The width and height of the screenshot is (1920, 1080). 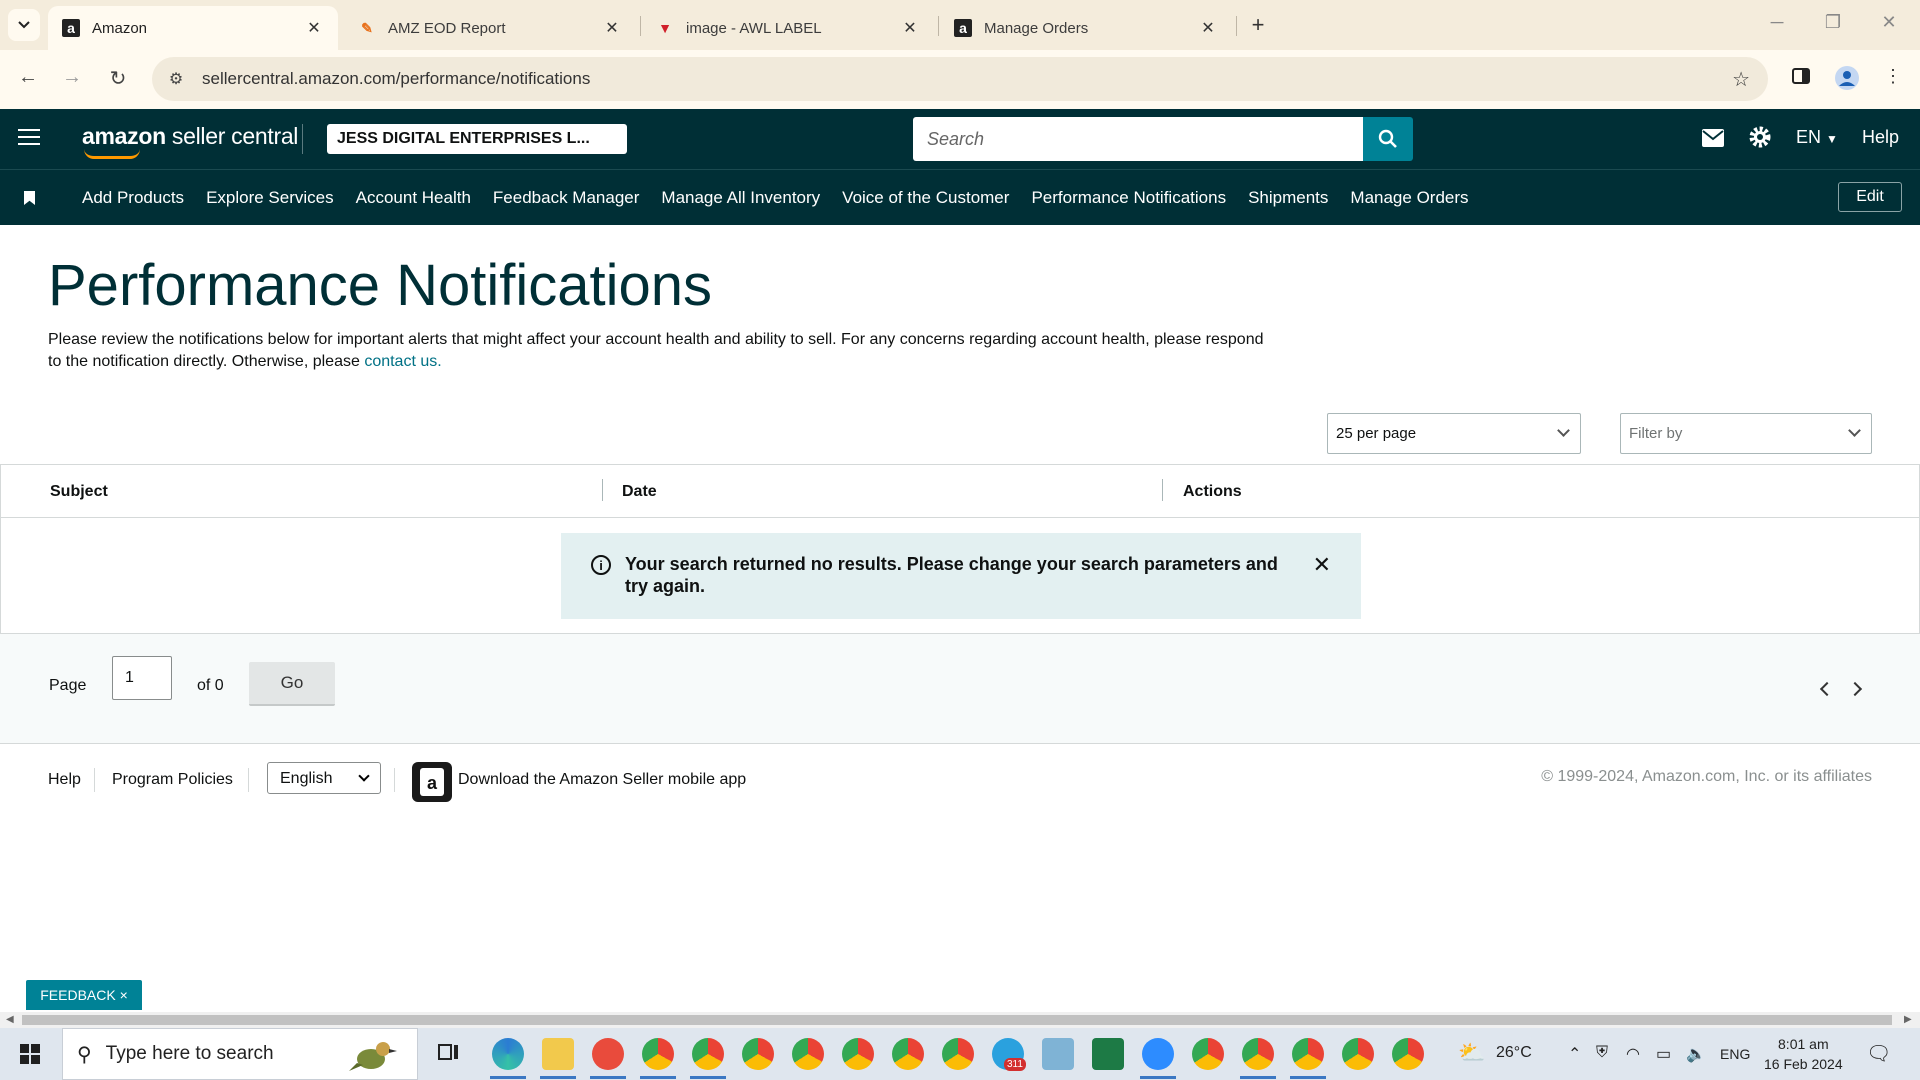 I want to click on network-icon: ◠, so click(x=1633, y=1054).